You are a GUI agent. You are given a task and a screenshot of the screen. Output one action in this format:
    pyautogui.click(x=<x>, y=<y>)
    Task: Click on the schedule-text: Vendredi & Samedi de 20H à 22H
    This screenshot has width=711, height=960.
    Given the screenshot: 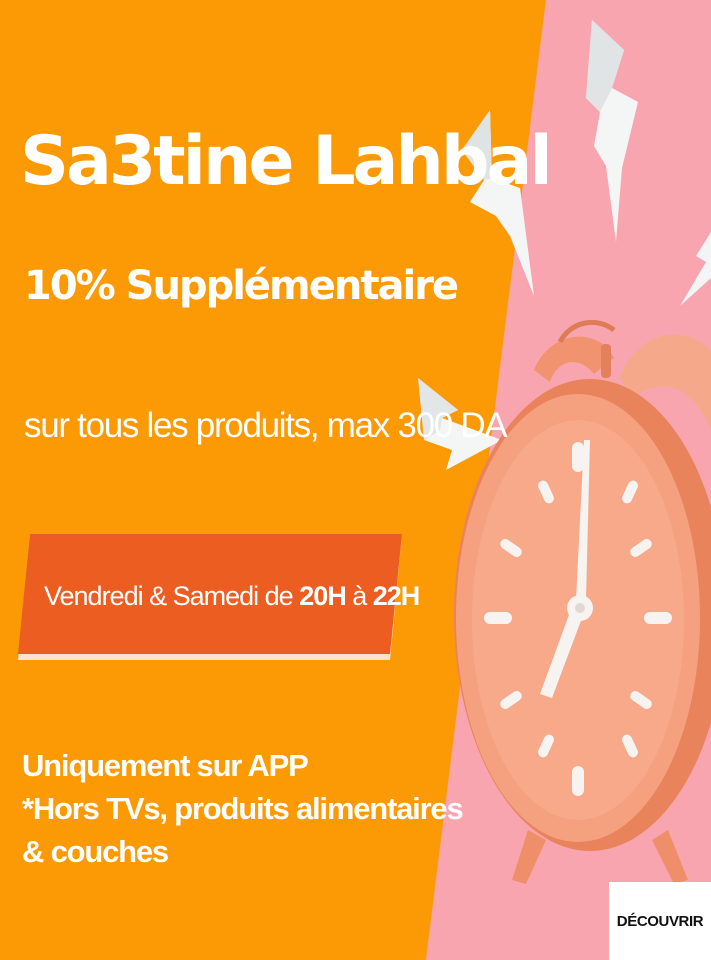 What is the action you would take?
    pyautogui.click(x=232, y=596)
    